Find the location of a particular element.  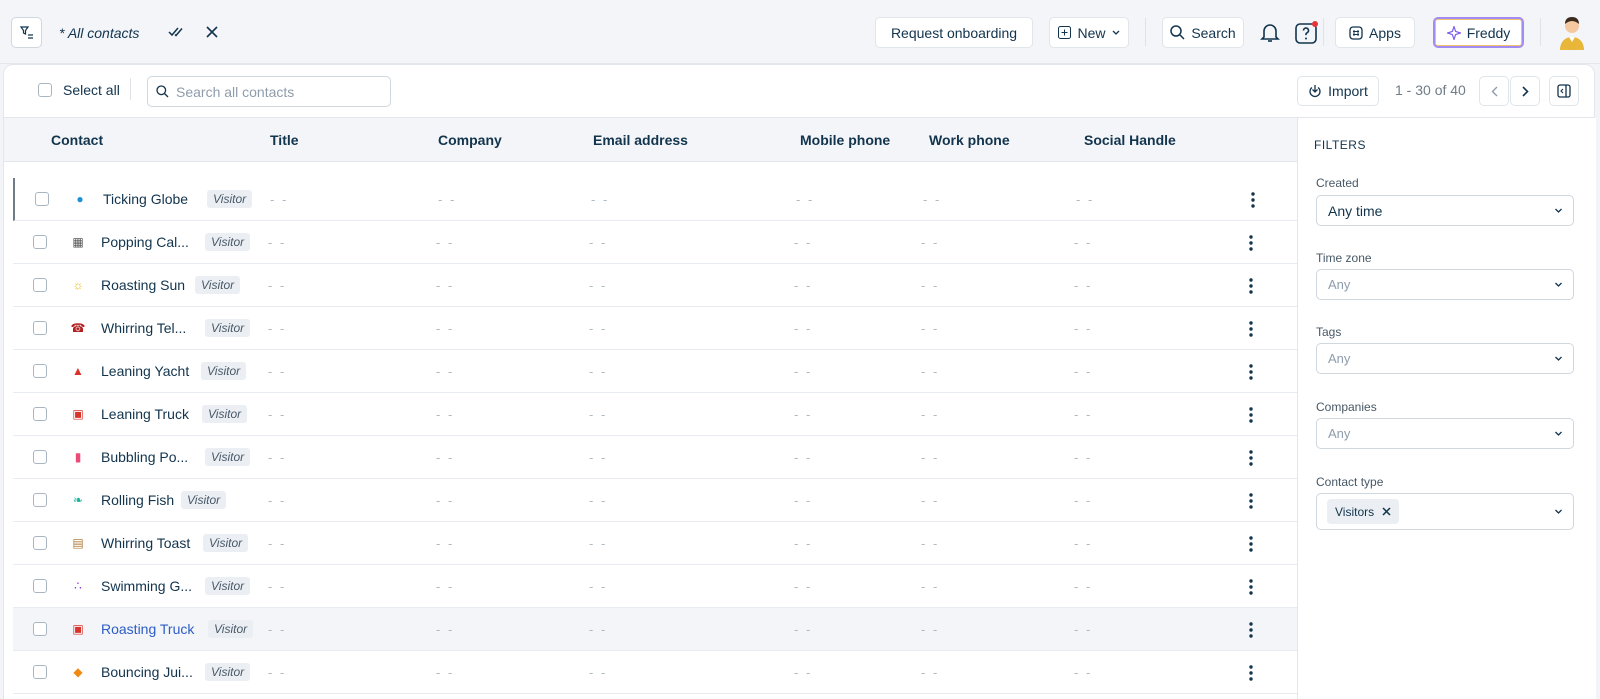

table-row: ● Ticking Globe Visitor - - - - - - - - - - - - is located at coordinates (655, 199).